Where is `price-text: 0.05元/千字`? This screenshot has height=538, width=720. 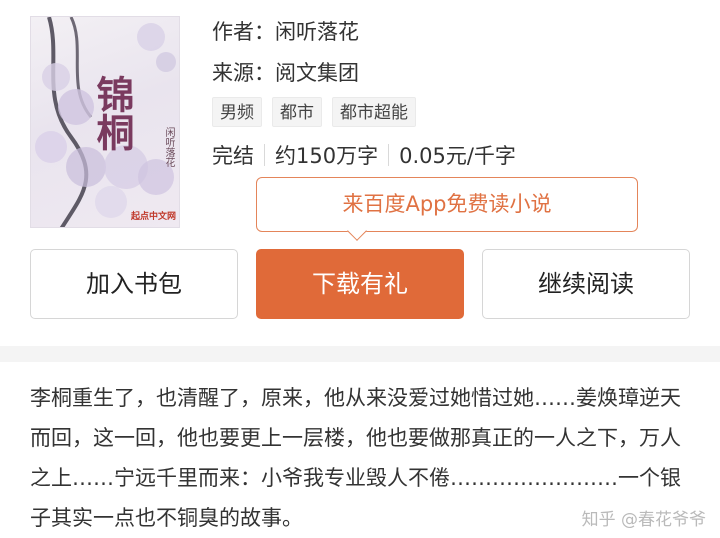
price-text: 0.05元/千字 is located at coordinates (457, 156).